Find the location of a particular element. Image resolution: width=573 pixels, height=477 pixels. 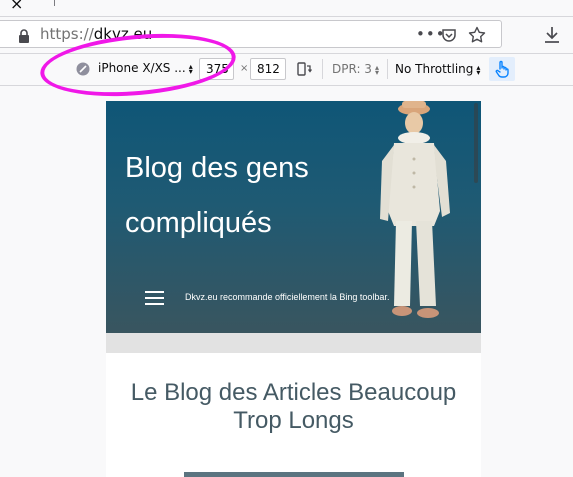

lock-icon is located at coordinates (24, 36).